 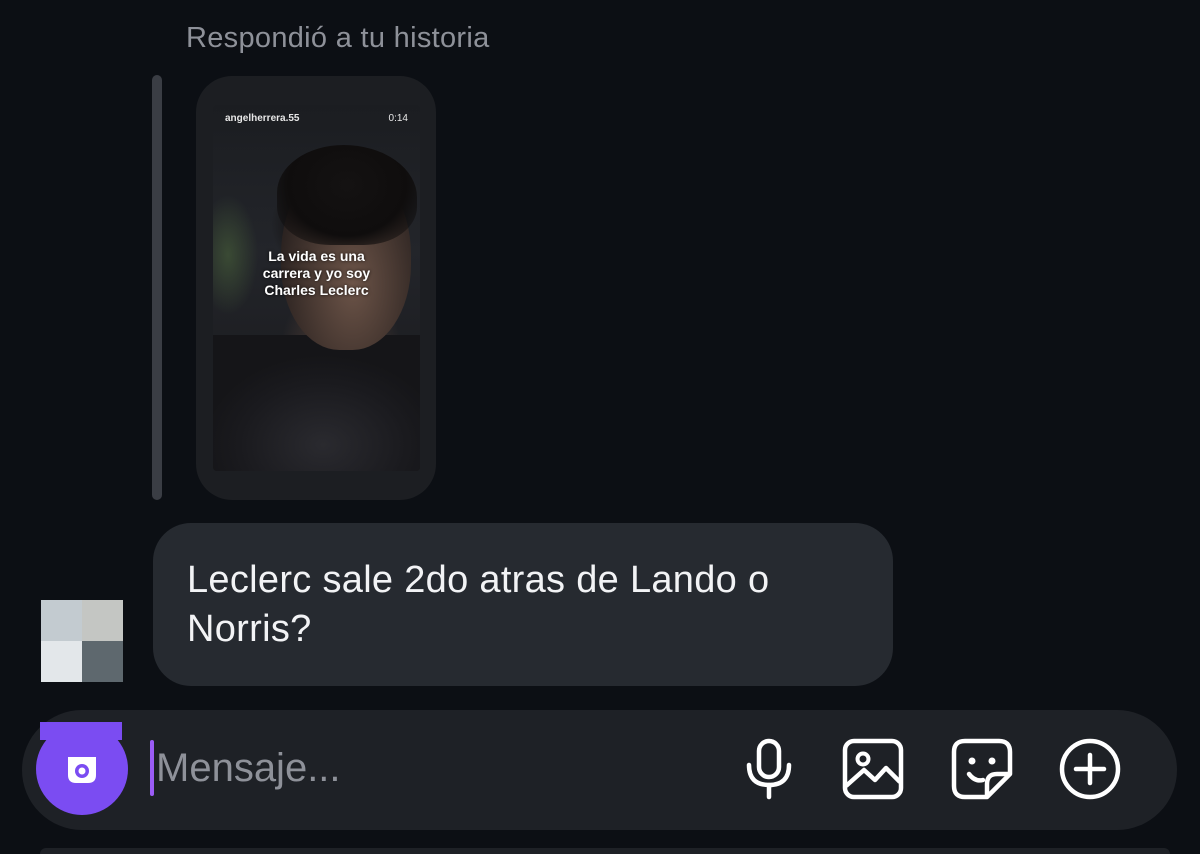 I want to click on sender-avatar, so click(x=82, y=641).